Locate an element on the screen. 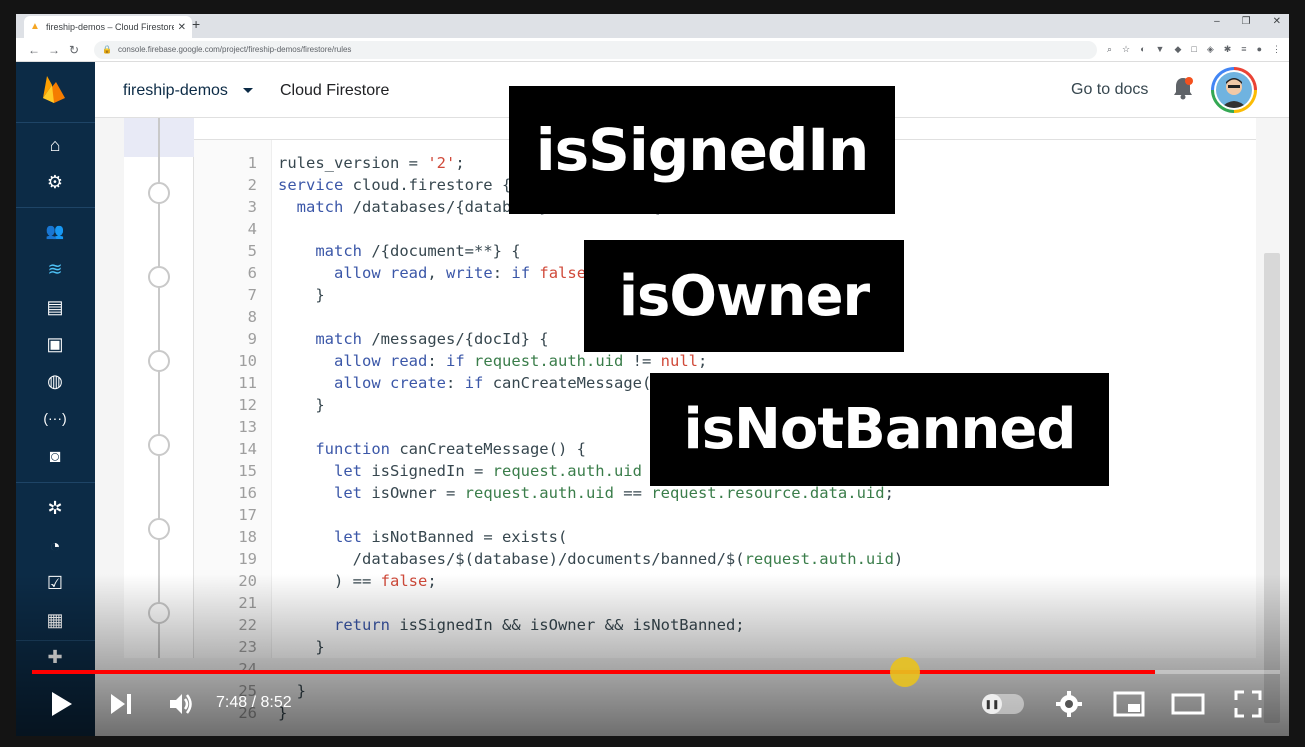  line-number: 8 is located at coordinates (252, 317).